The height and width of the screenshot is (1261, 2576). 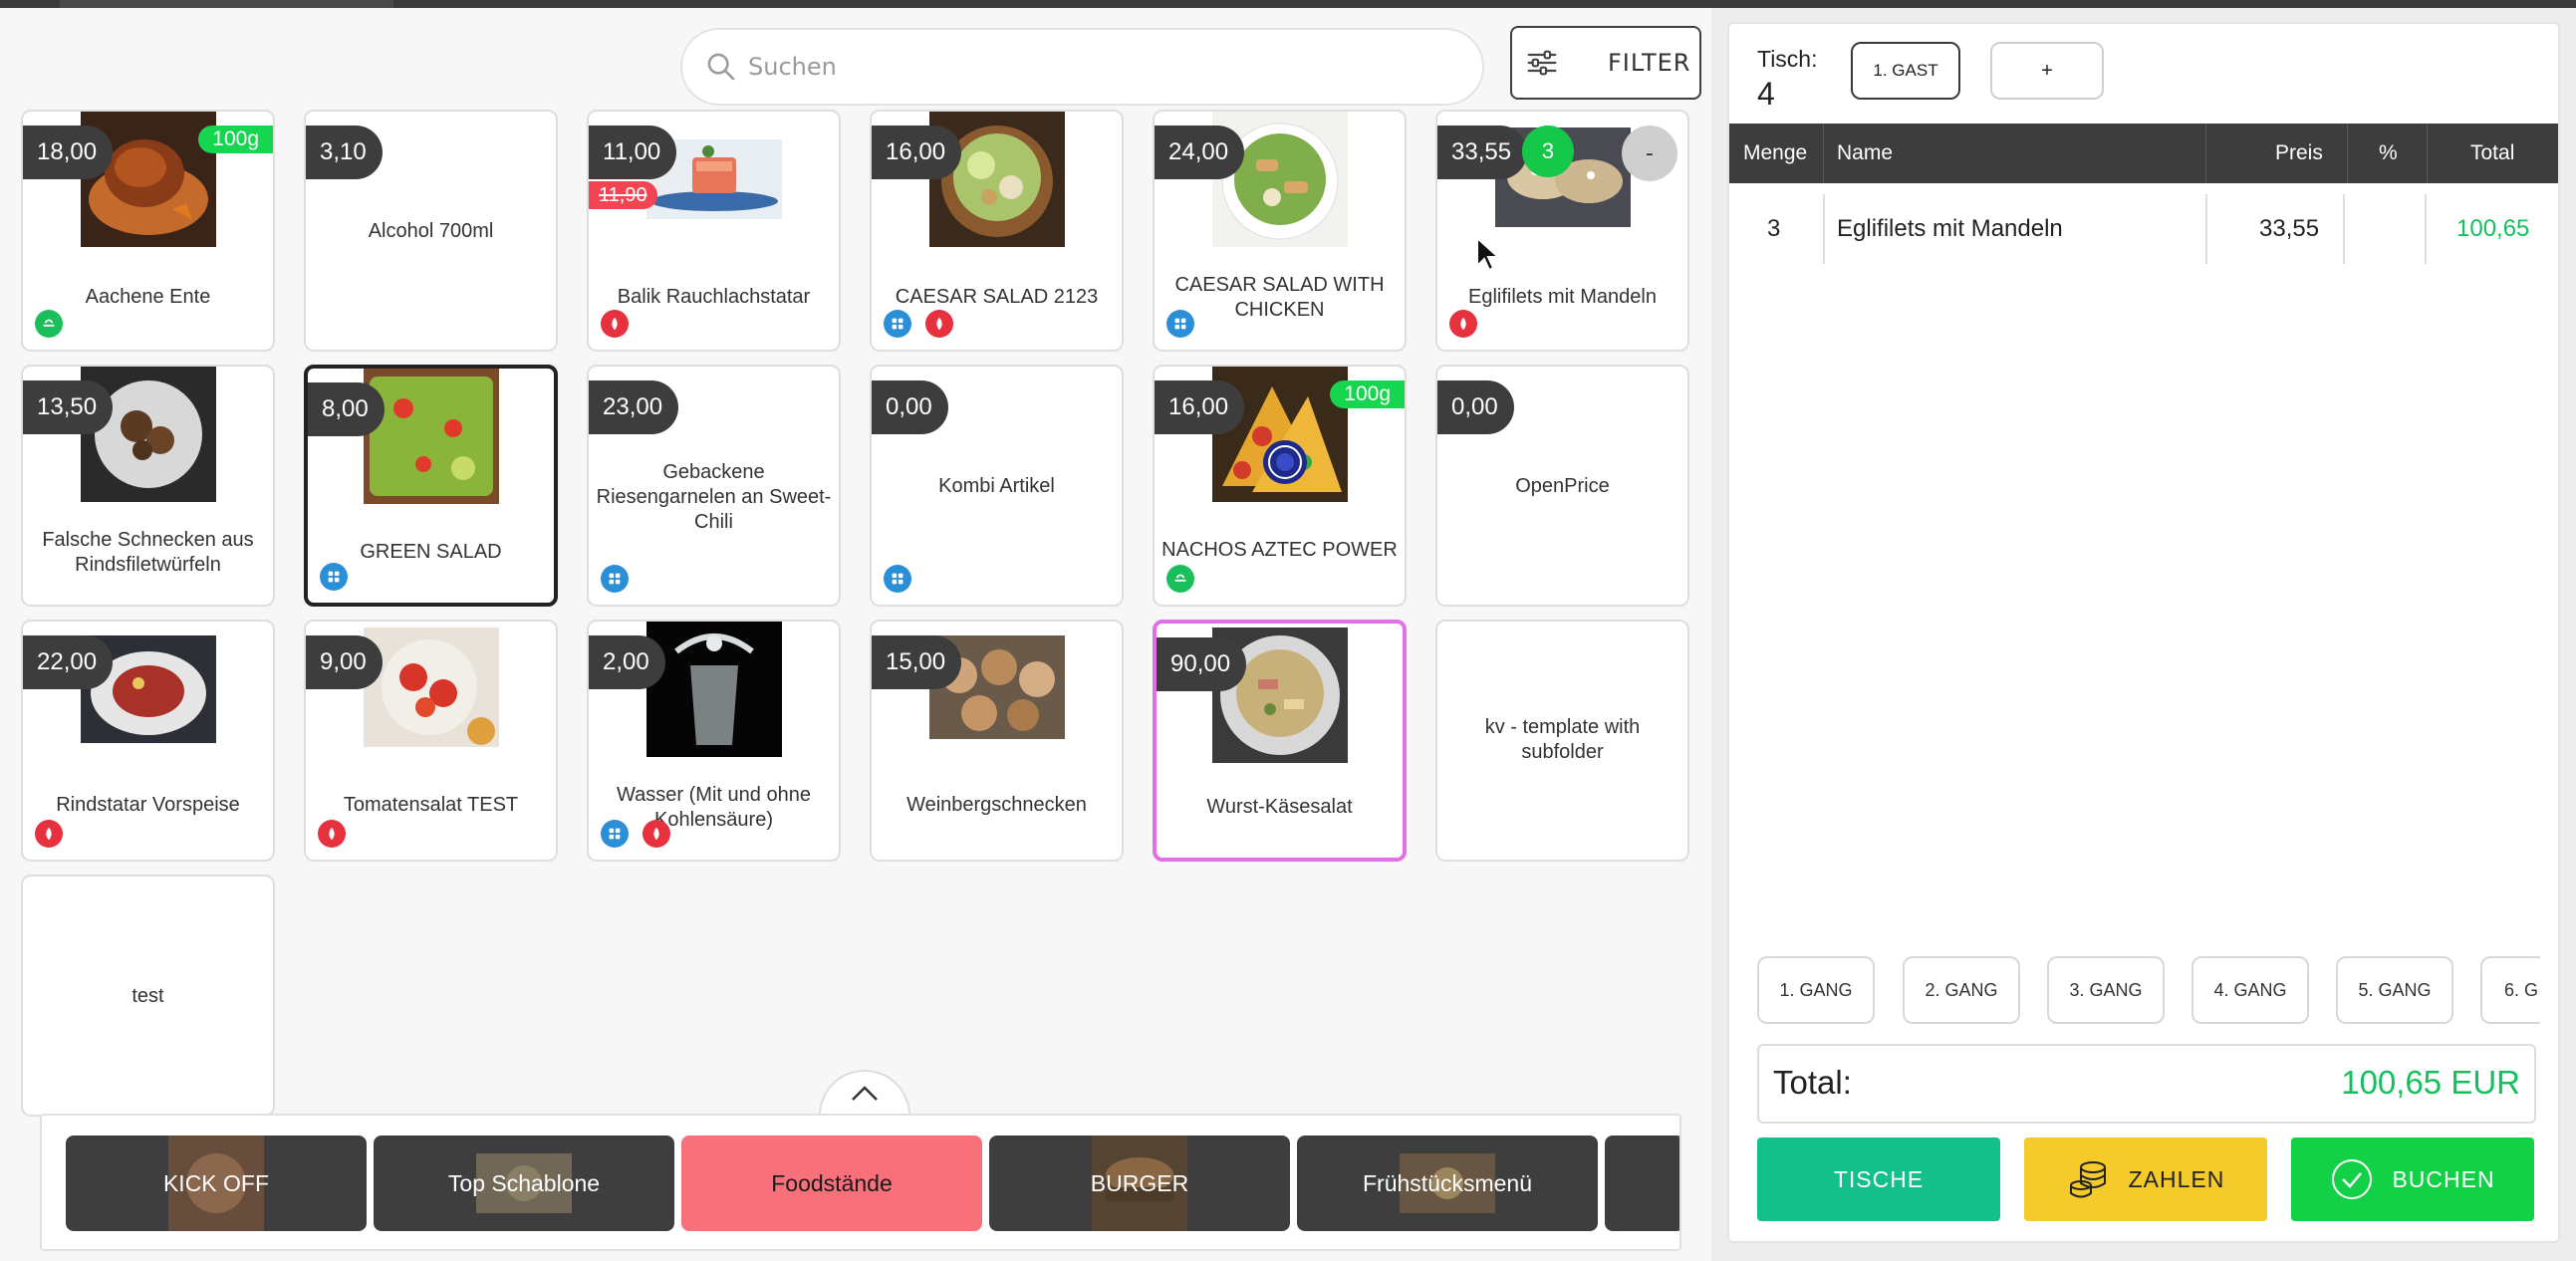 What do you see at coordinates (1961, 990) in the screenshot?
I see `course-2-button: 2. GANG` at bounding box center [1961, 990].